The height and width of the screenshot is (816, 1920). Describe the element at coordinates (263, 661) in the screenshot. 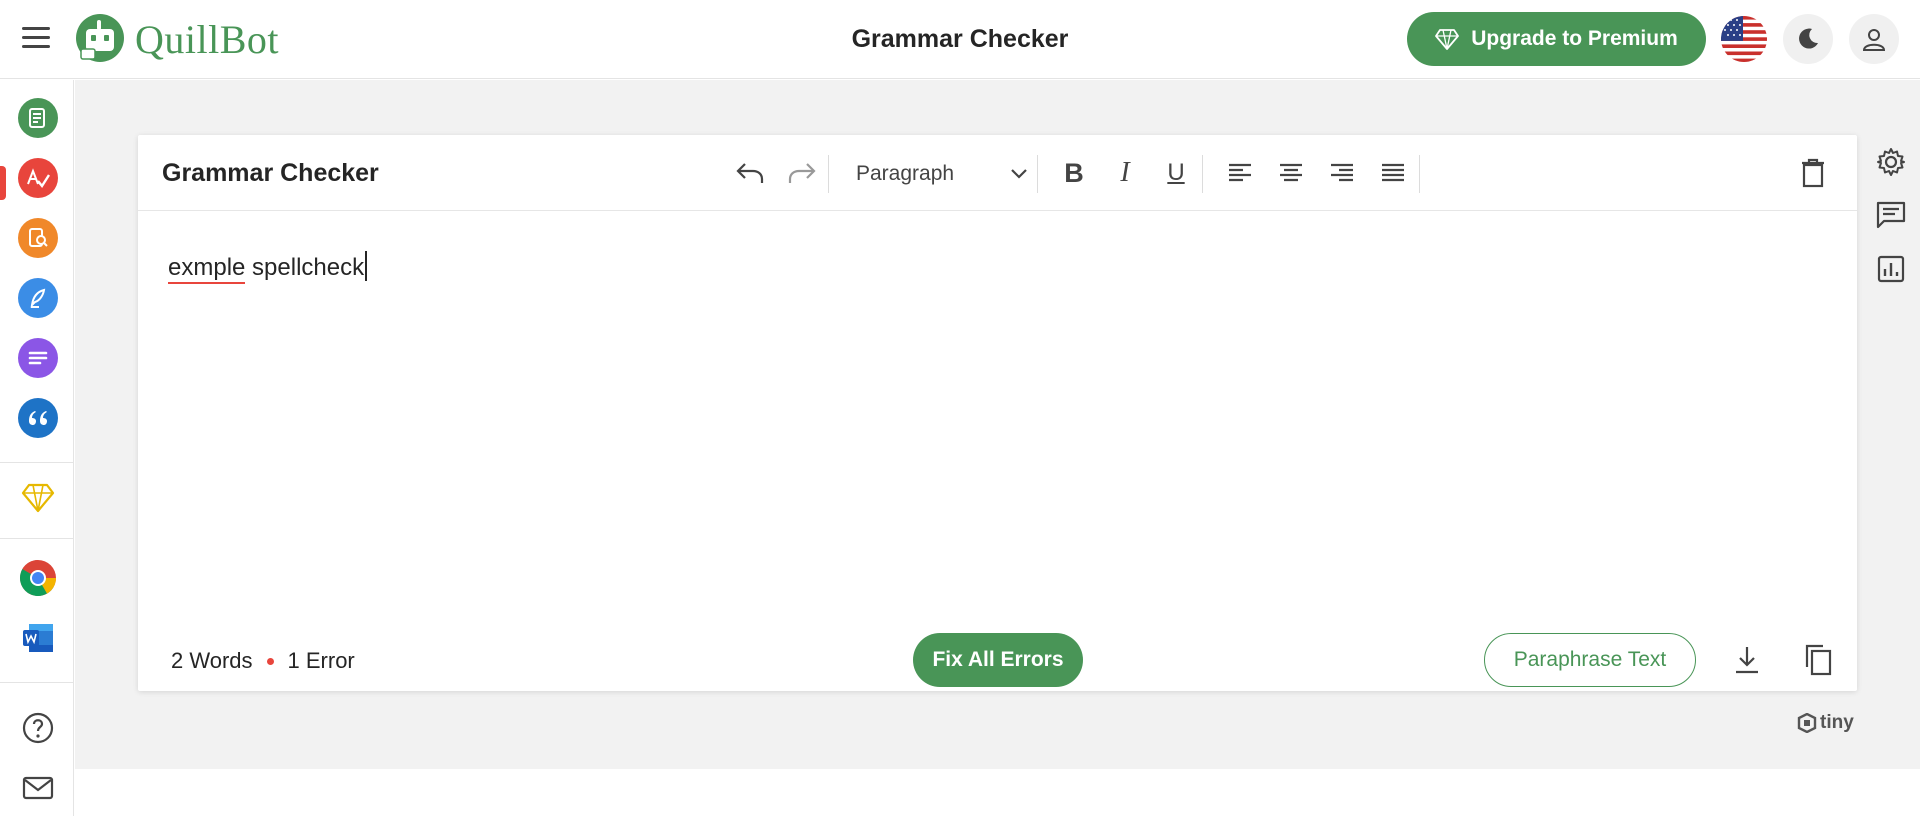

I see `word-error-count: 2 Words 1 Error` at that location.